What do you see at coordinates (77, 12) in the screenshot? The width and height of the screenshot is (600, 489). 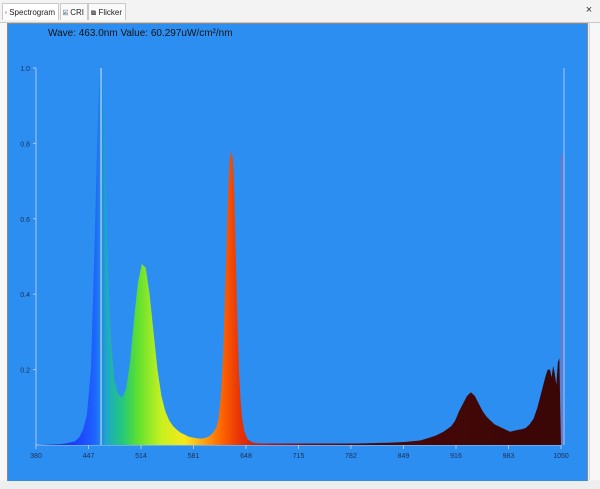 I see `tab-cri-label: CRI` at bounding box center [77, 12].